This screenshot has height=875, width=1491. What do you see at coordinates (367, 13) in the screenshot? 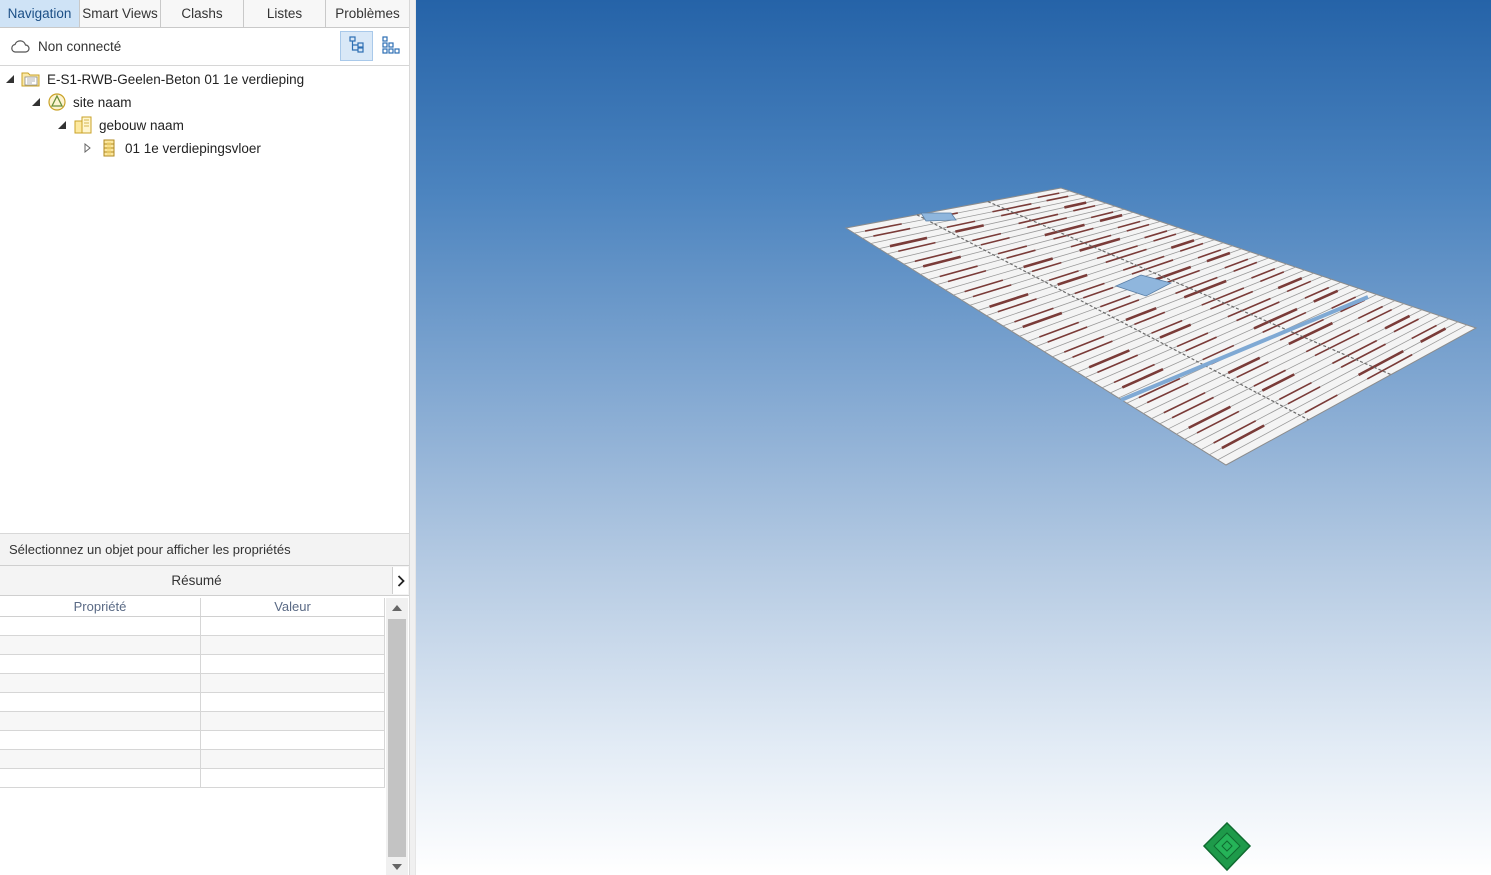
I see `tab-problemes: Problèmes` at bounding box center [367, 13].